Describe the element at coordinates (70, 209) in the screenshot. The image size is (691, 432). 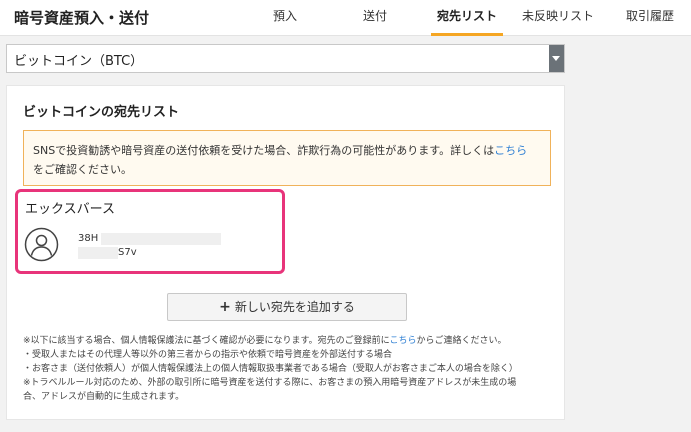
I see `address-name: エックスバース` at that location.